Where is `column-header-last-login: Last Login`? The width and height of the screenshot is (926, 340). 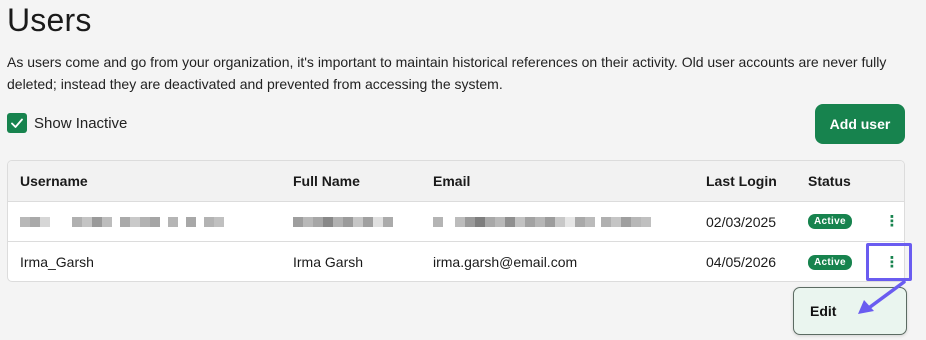 column-header-last-login: Last Login is located at coordinates (741, 181).